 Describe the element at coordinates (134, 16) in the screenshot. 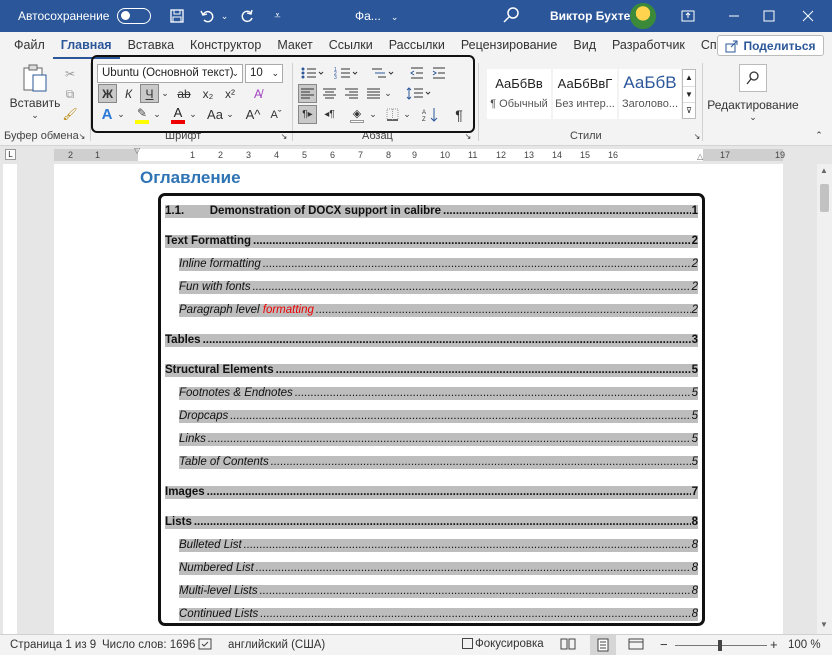

I see `autosave-toggle` at that location.